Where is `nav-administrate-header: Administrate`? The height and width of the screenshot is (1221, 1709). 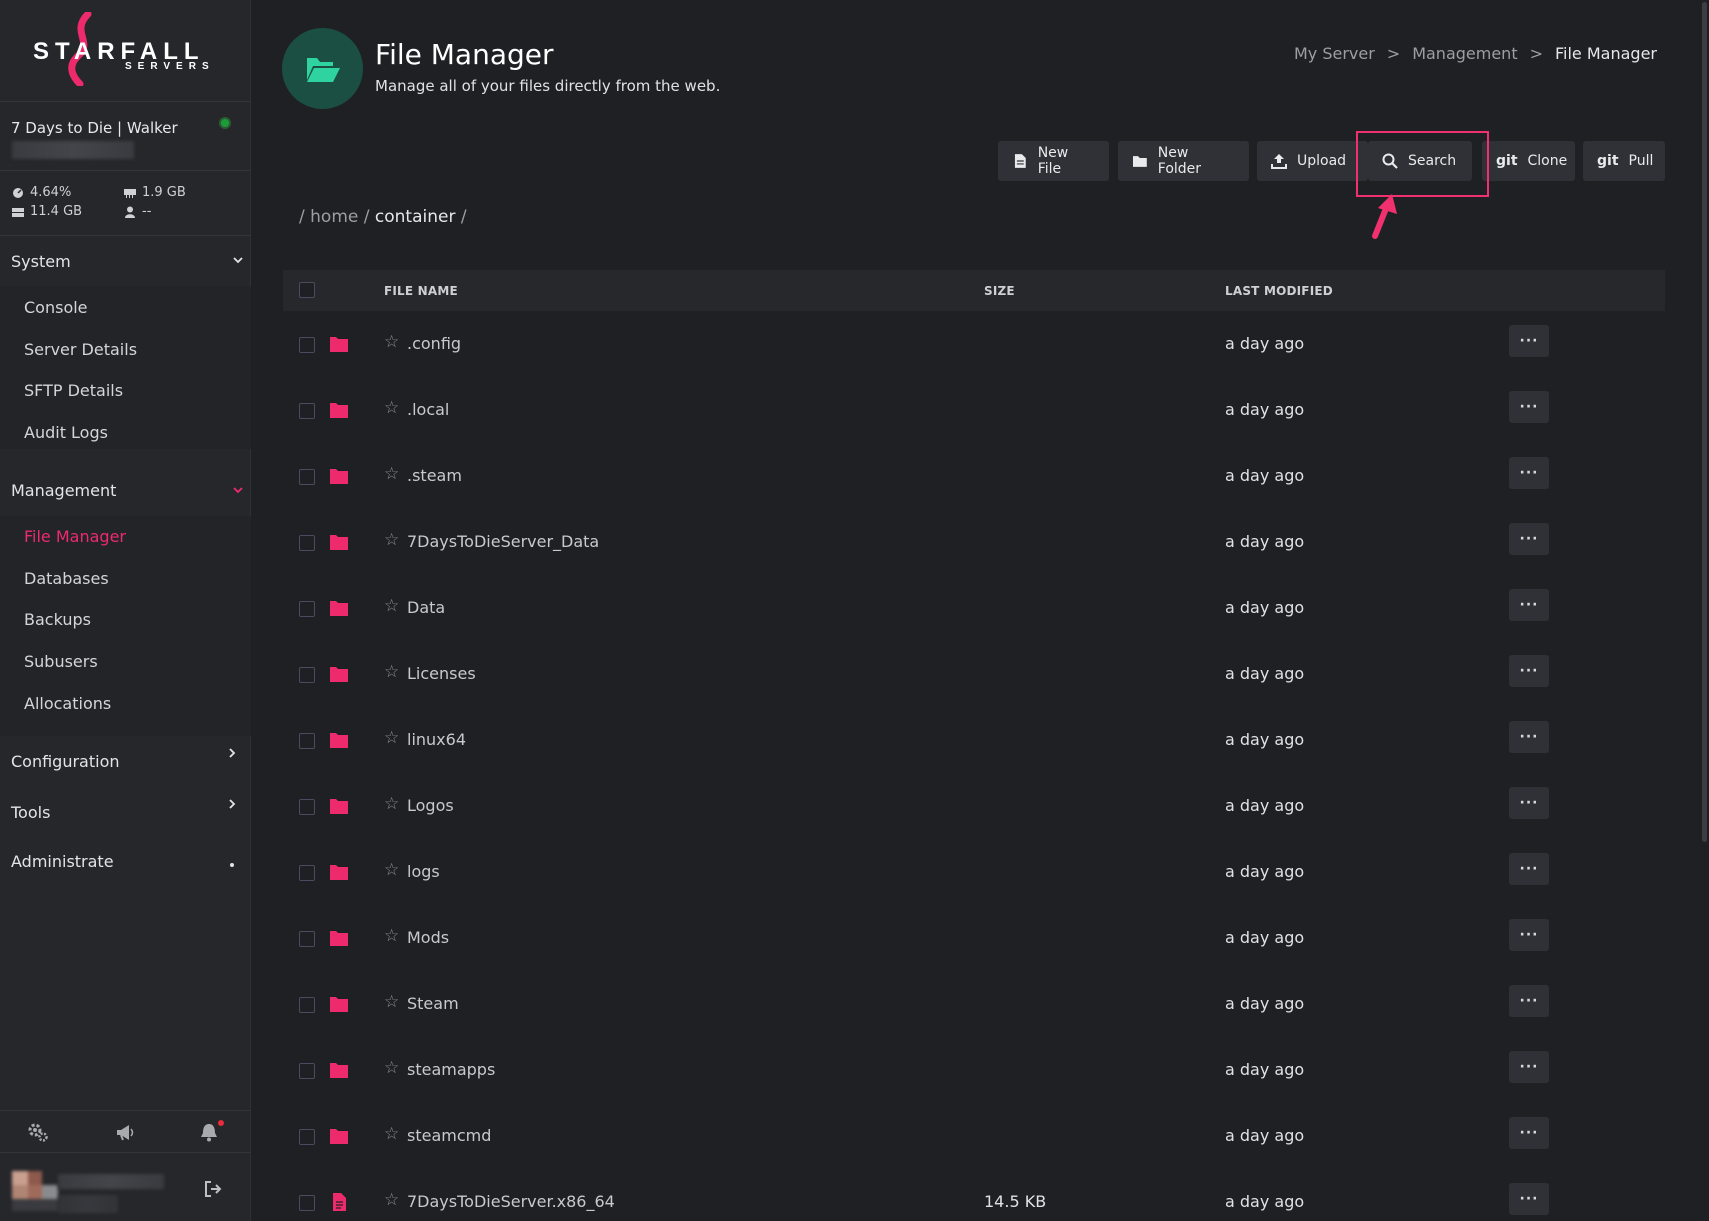 nav-administrate-header: Administrate is located at coordinates (62, 861).